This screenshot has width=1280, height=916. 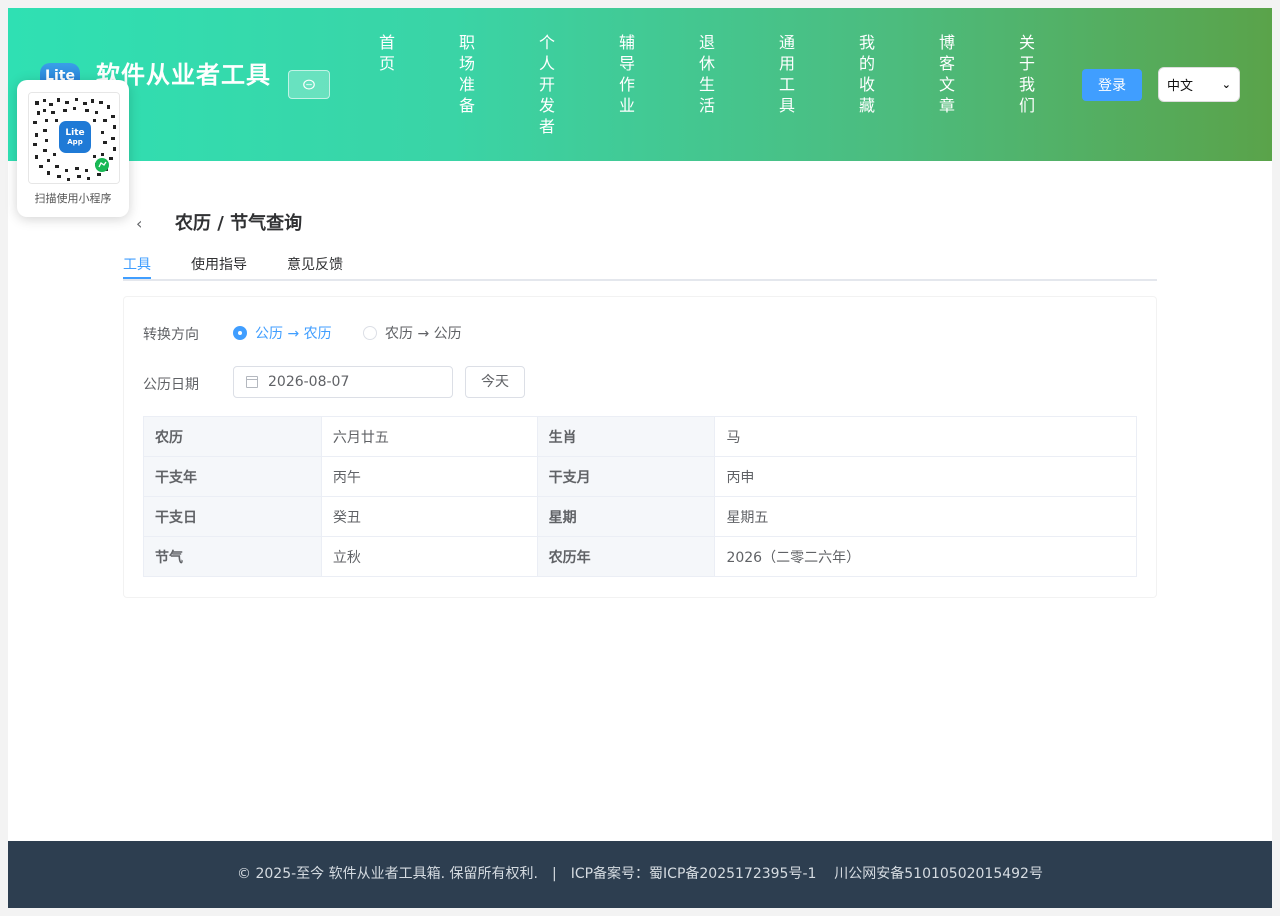 What do you see at coordinates (171, 385) in the screenshot?
I see `date-label: 公历日期` at bounding box center [171, 385].